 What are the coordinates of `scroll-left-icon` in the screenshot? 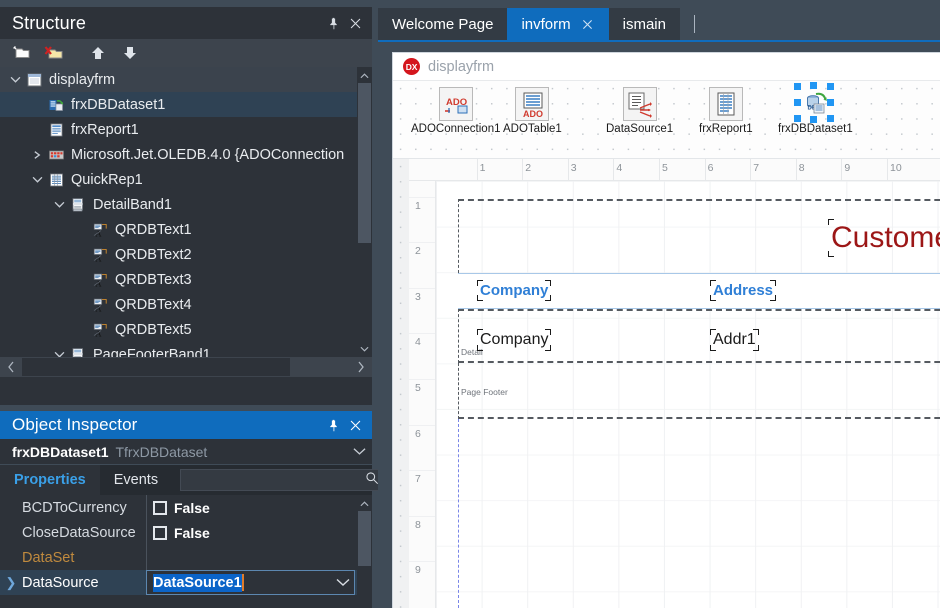 It's located at (11, 367).